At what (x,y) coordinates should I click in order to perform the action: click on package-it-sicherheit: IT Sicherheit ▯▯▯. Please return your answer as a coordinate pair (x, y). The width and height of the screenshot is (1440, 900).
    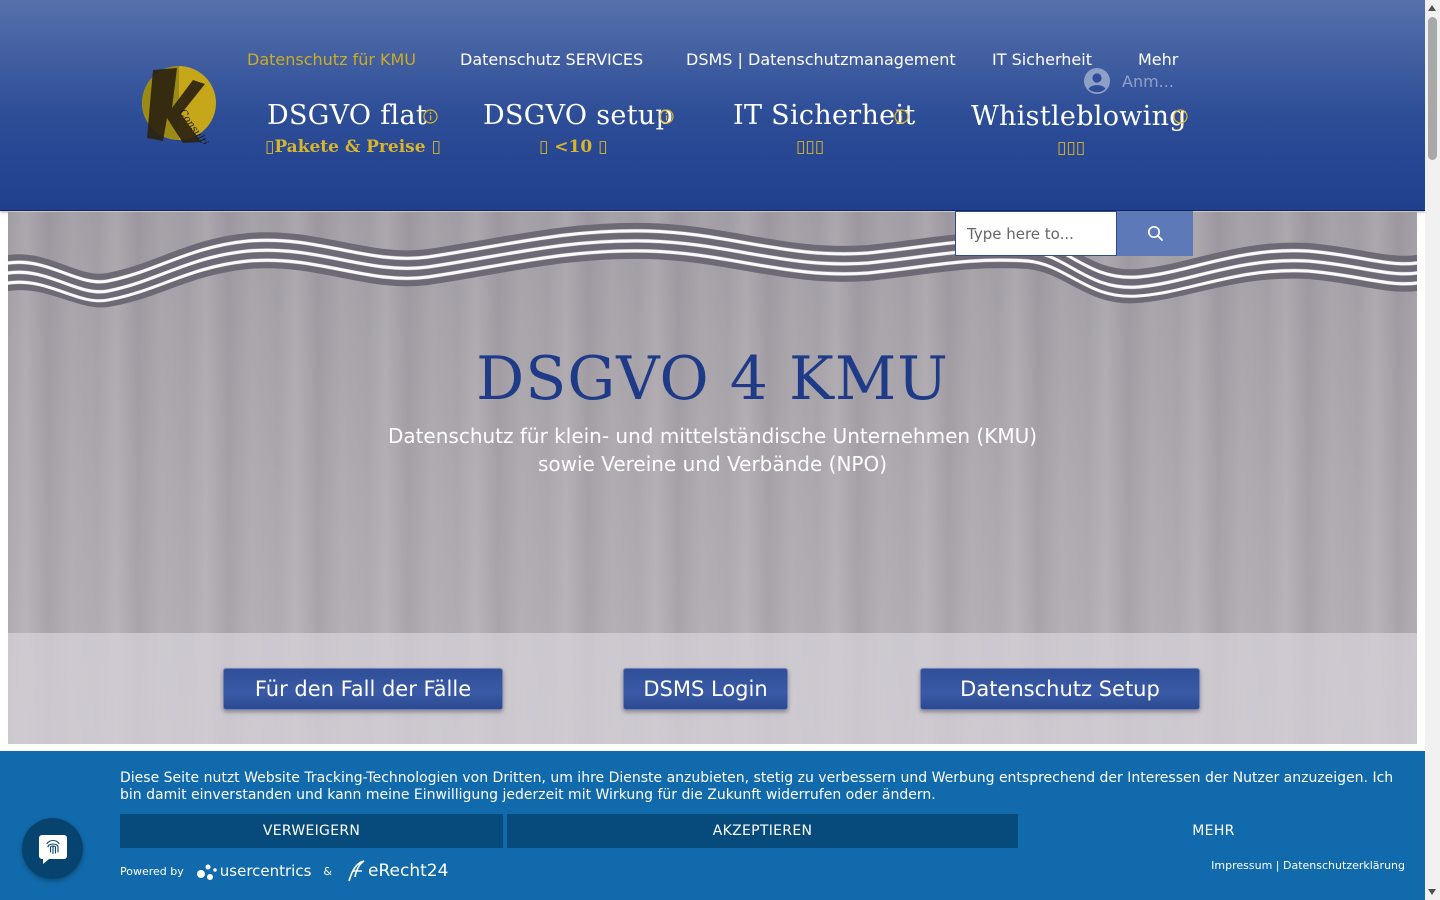
    Looking at the image, I should click on (826, 128).